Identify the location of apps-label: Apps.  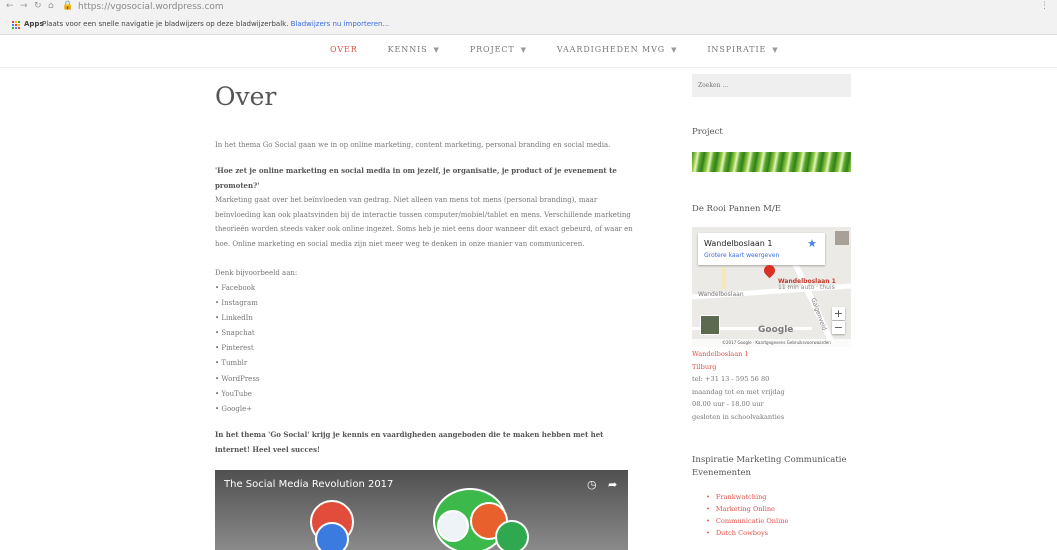
(34, 24).